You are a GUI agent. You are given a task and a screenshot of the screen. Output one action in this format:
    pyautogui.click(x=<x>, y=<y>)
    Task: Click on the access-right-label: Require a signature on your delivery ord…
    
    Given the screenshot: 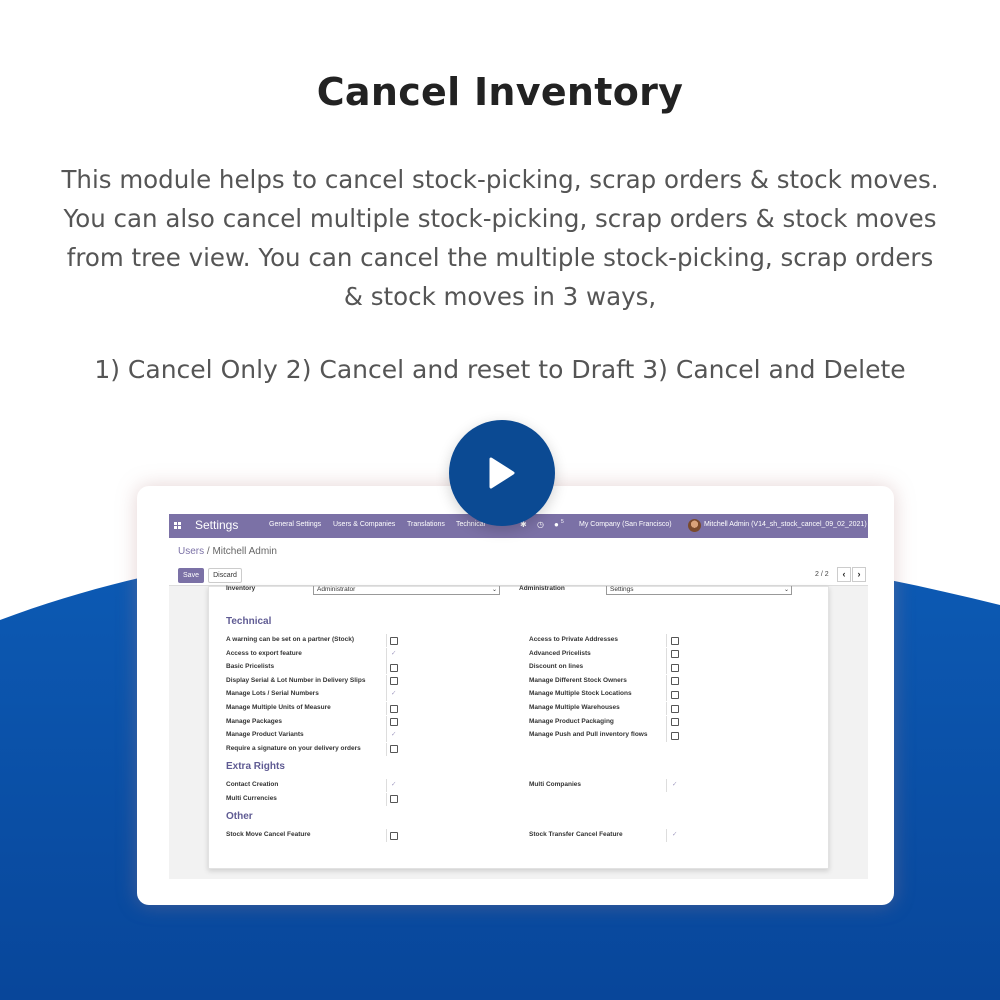 What is the action you would take?
    pyautogui.click(x=293, y=748)
    